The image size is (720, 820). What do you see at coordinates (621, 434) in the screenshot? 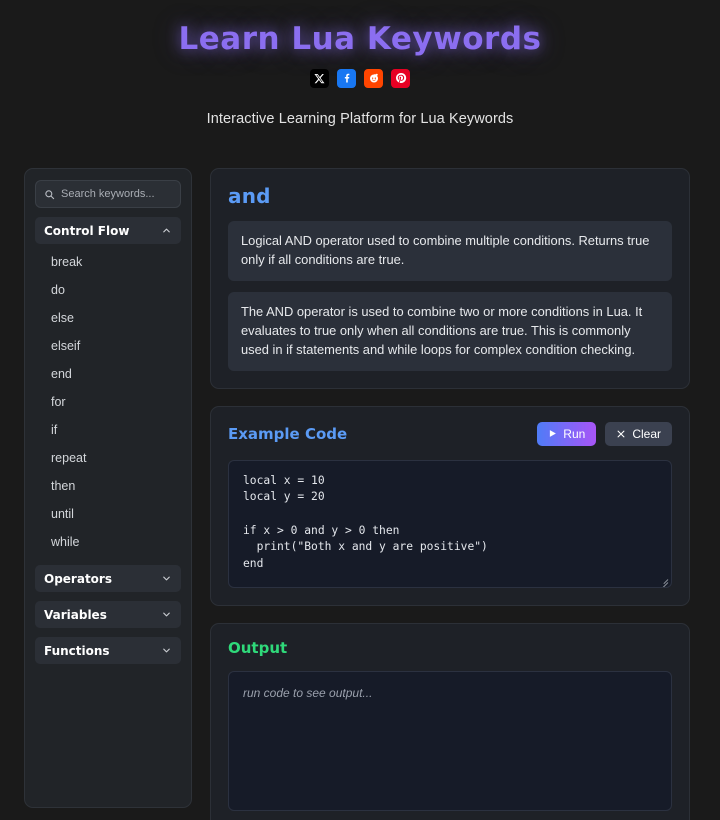
I see `close-icon` at bounding box center [621, 434].